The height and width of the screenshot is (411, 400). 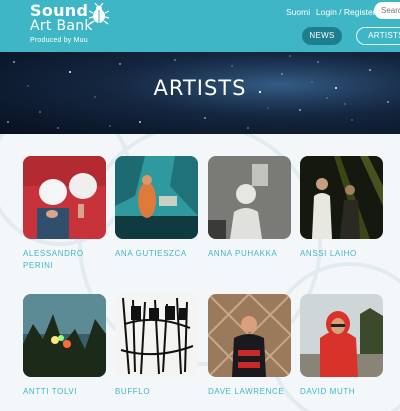 I want to click on artist-card: DAVID MUTH, so click(x=341, y=346).